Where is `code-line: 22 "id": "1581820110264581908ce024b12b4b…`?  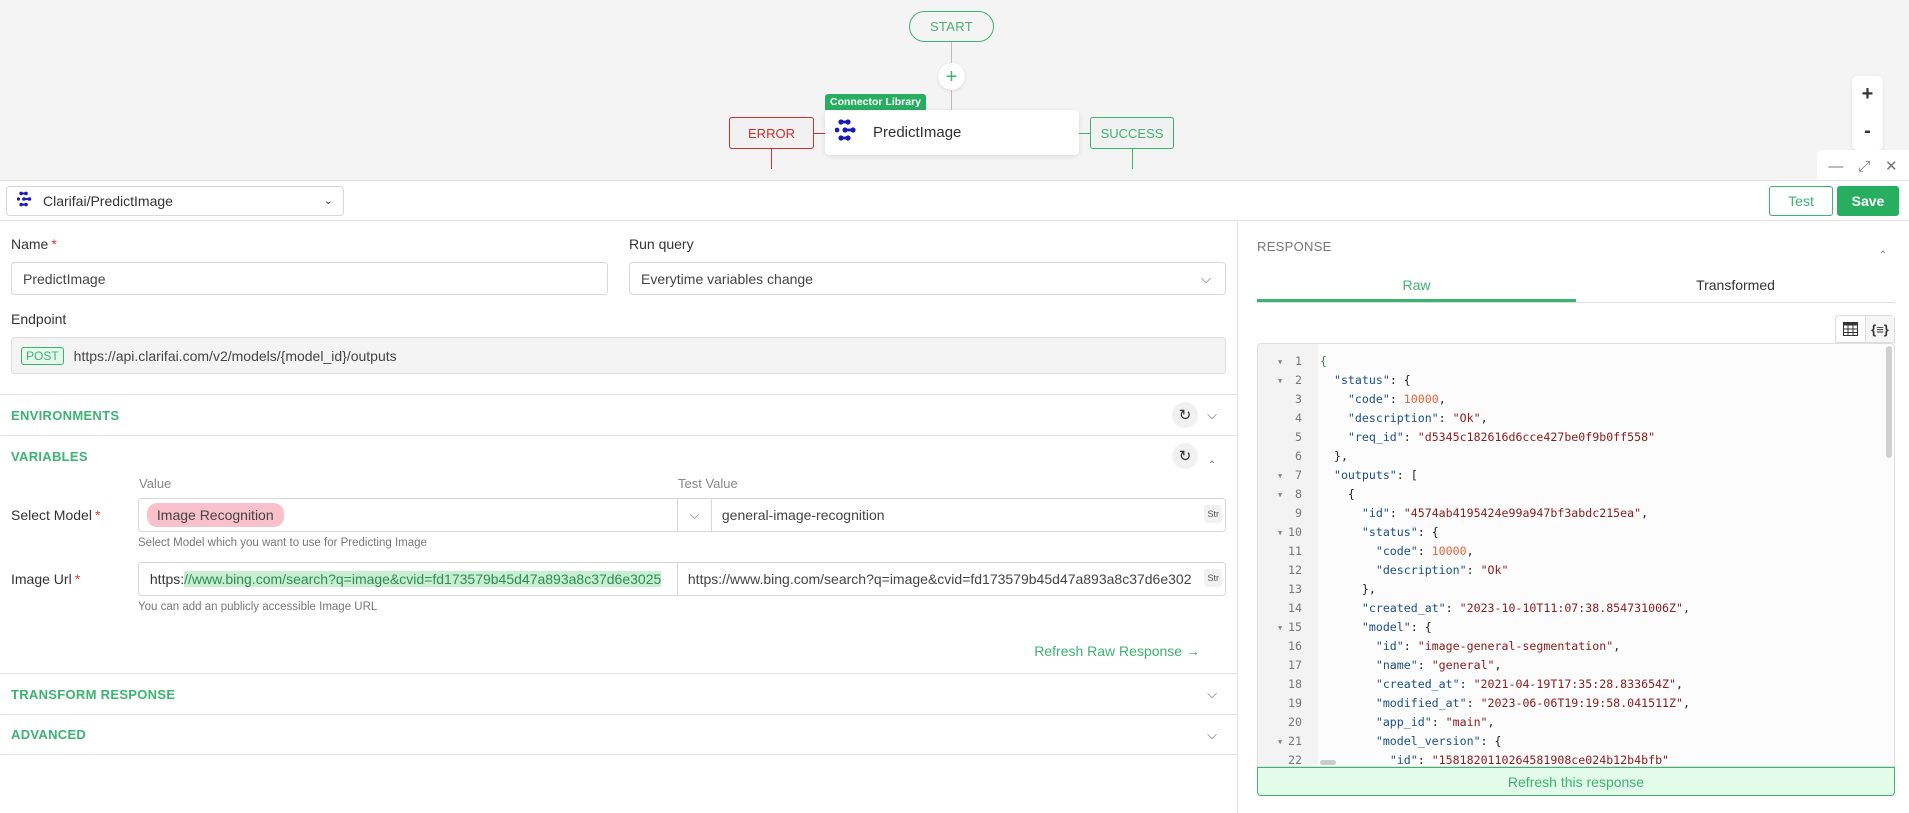 code-line: 22 "id": "1581820110264581908ce024b12b4b… is located at coordinates (1576, 758).